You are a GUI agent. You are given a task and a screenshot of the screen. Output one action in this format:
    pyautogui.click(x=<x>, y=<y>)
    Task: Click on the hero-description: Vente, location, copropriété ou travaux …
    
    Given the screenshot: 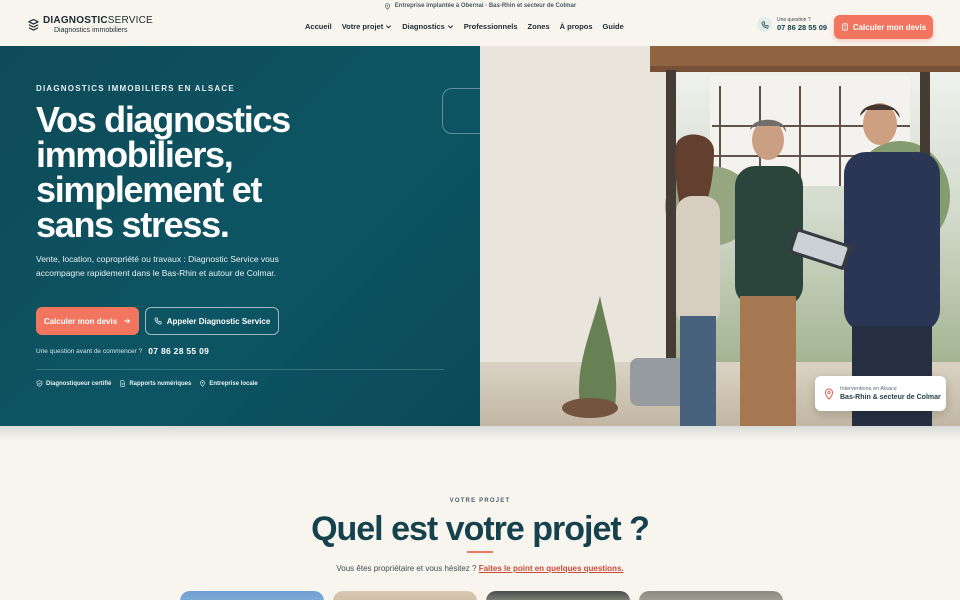 What is the action you would take?
    pyautogui.click(x=157, y=266)
    